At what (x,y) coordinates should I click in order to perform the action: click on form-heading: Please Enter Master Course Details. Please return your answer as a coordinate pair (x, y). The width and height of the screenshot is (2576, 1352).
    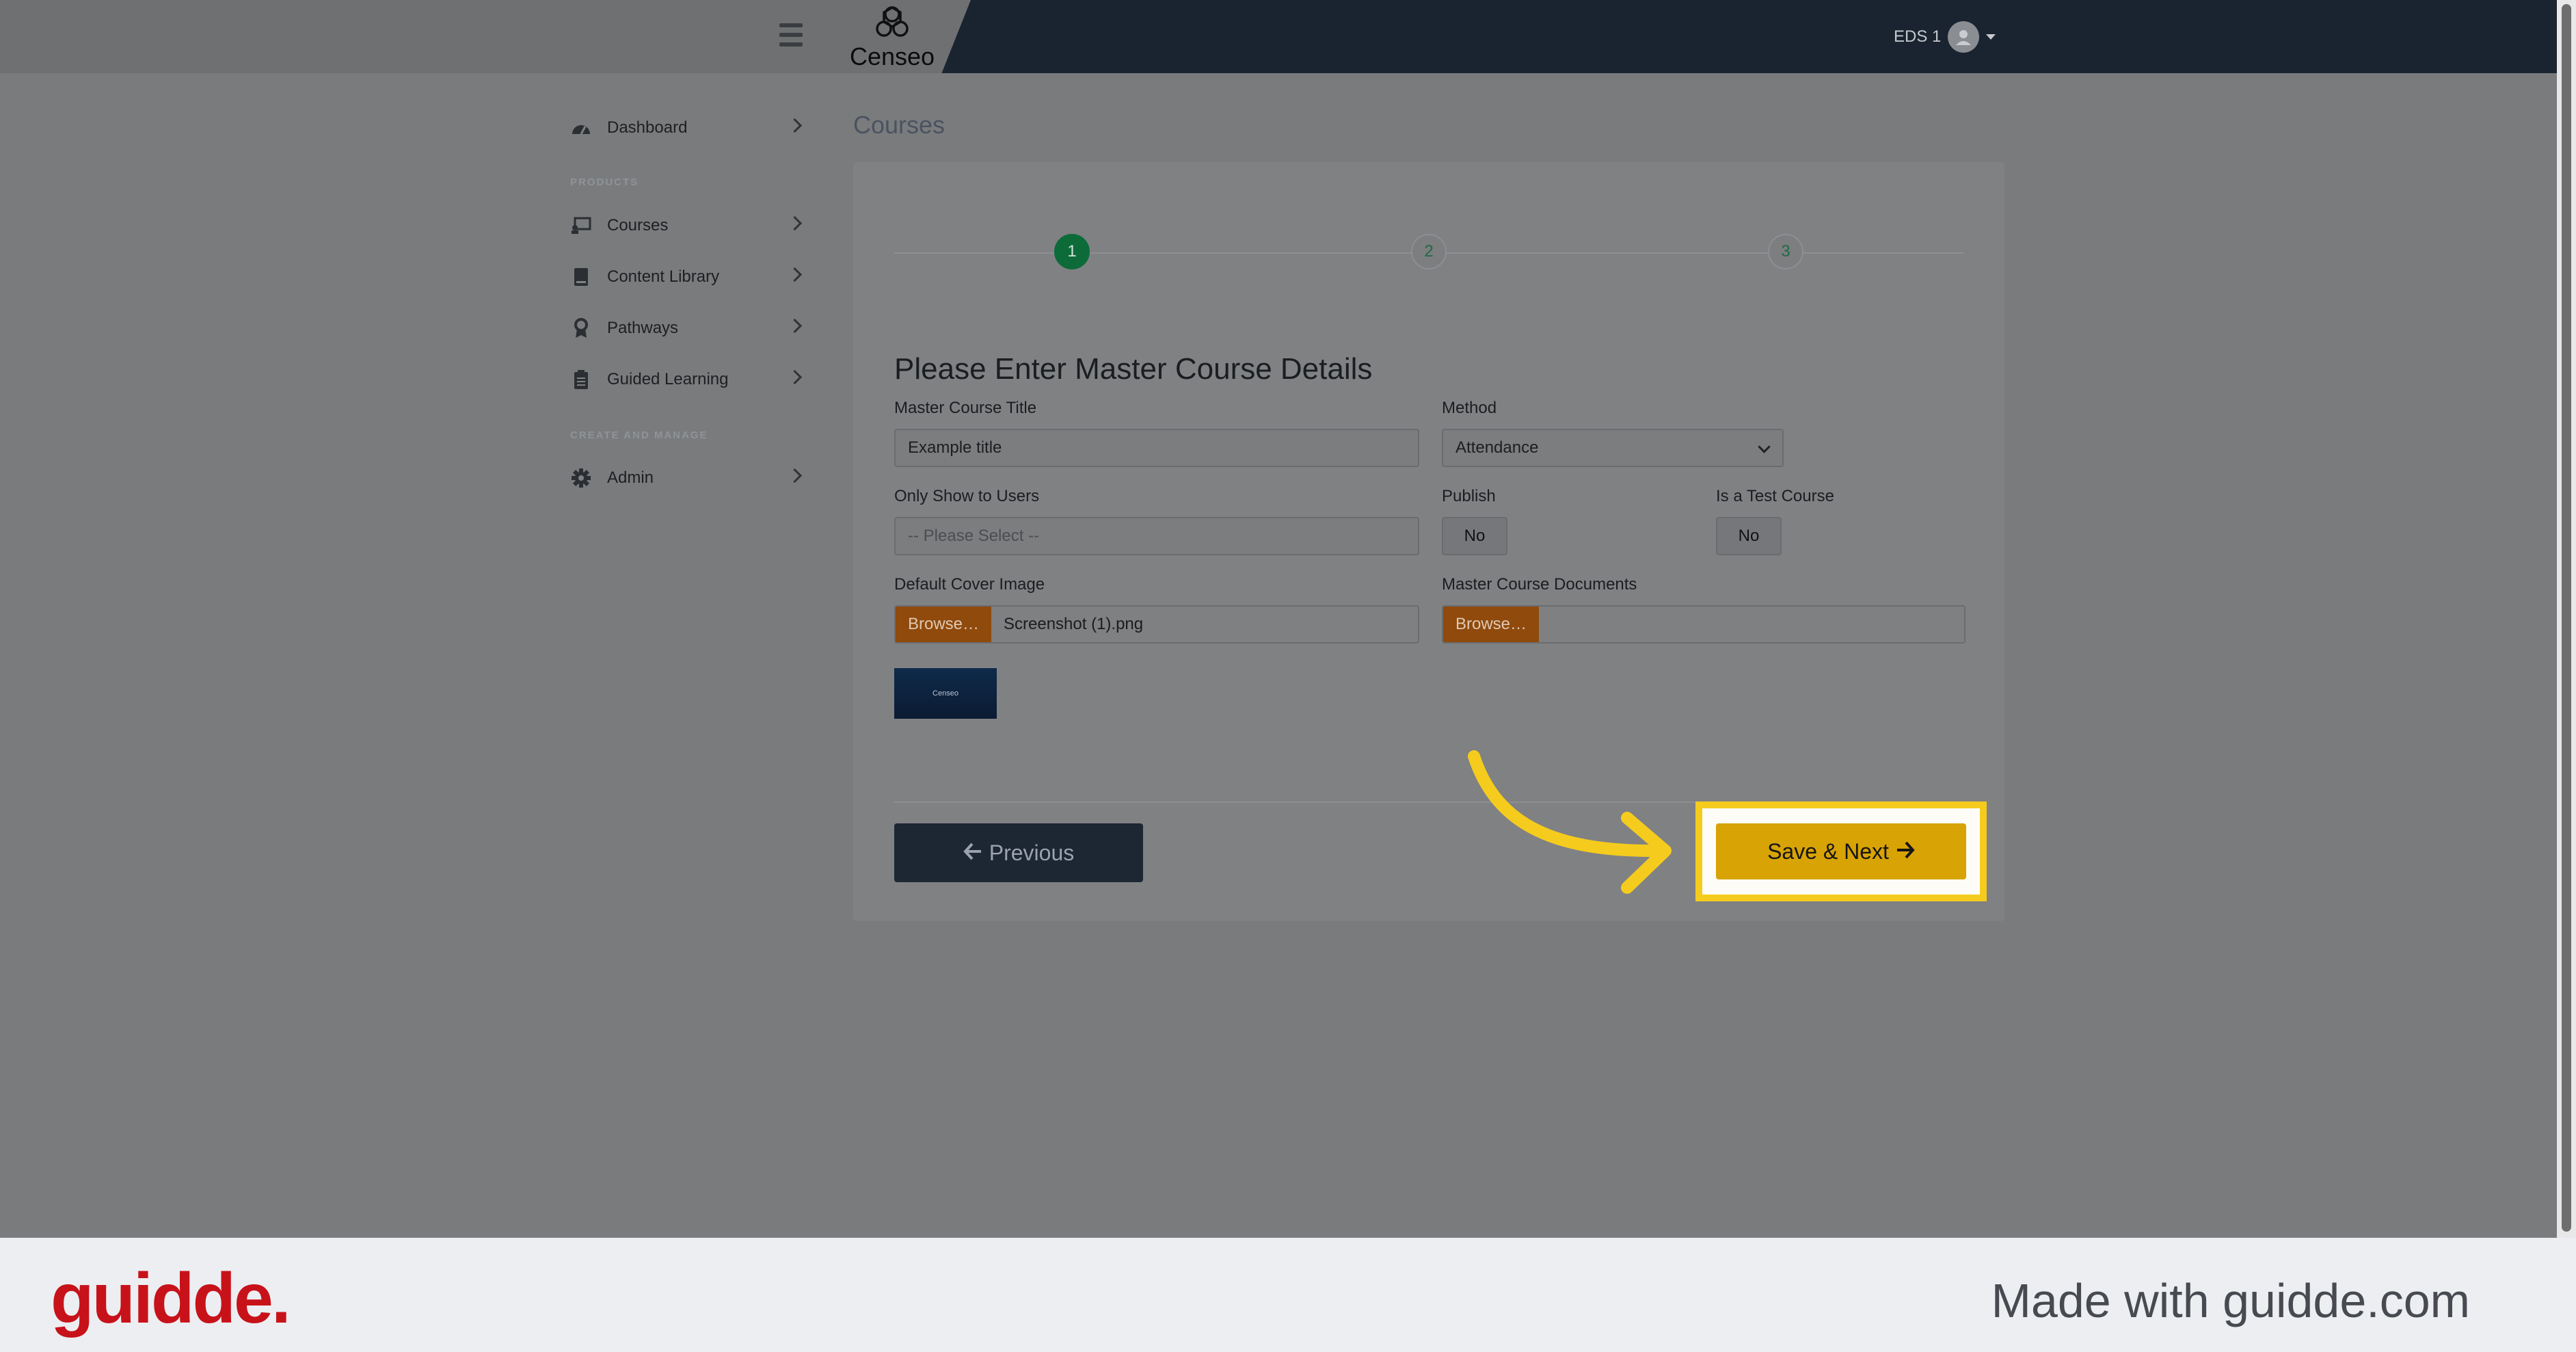
    Looking at the image, I should click on (1133, 369).